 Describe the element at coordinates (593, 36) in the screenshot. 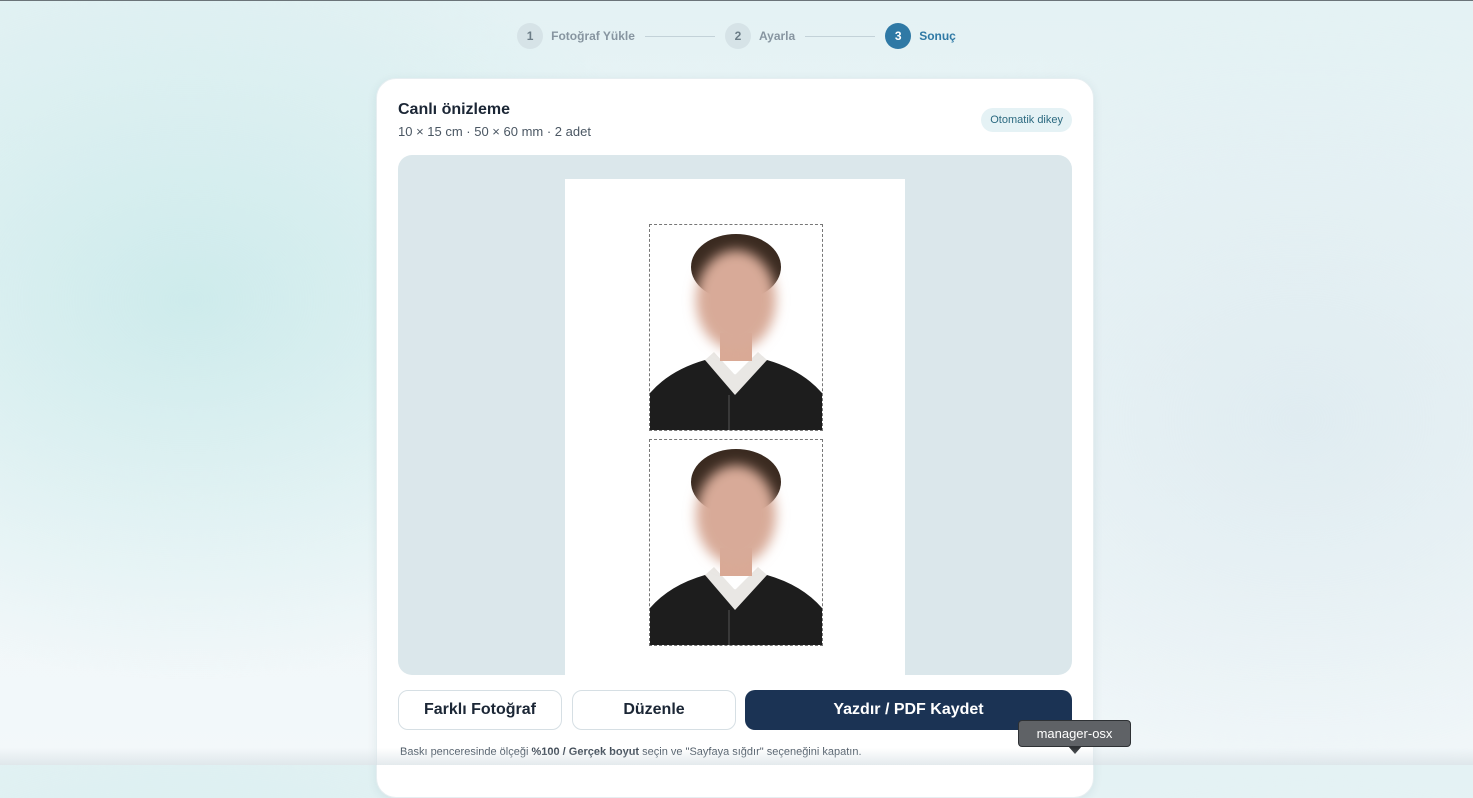

I see `step-label: Fotoğraf Yükle` at that location.